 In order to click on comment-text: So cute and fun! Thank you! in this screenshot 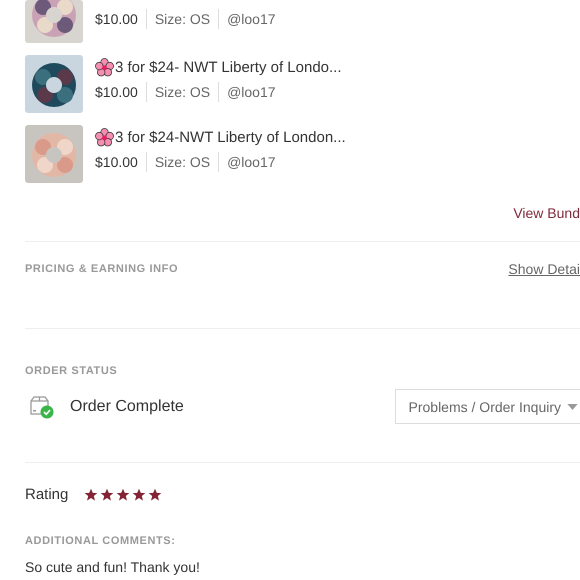, I will do `click(113, 567)`.